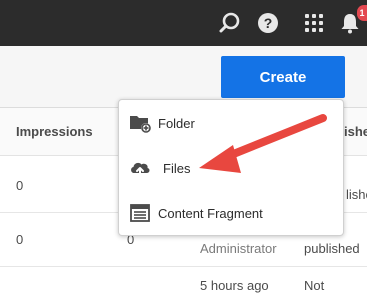 Image resolution: width=367 pixels, height=293 pixels. I want to click on apps-icon, so click(314, 23).